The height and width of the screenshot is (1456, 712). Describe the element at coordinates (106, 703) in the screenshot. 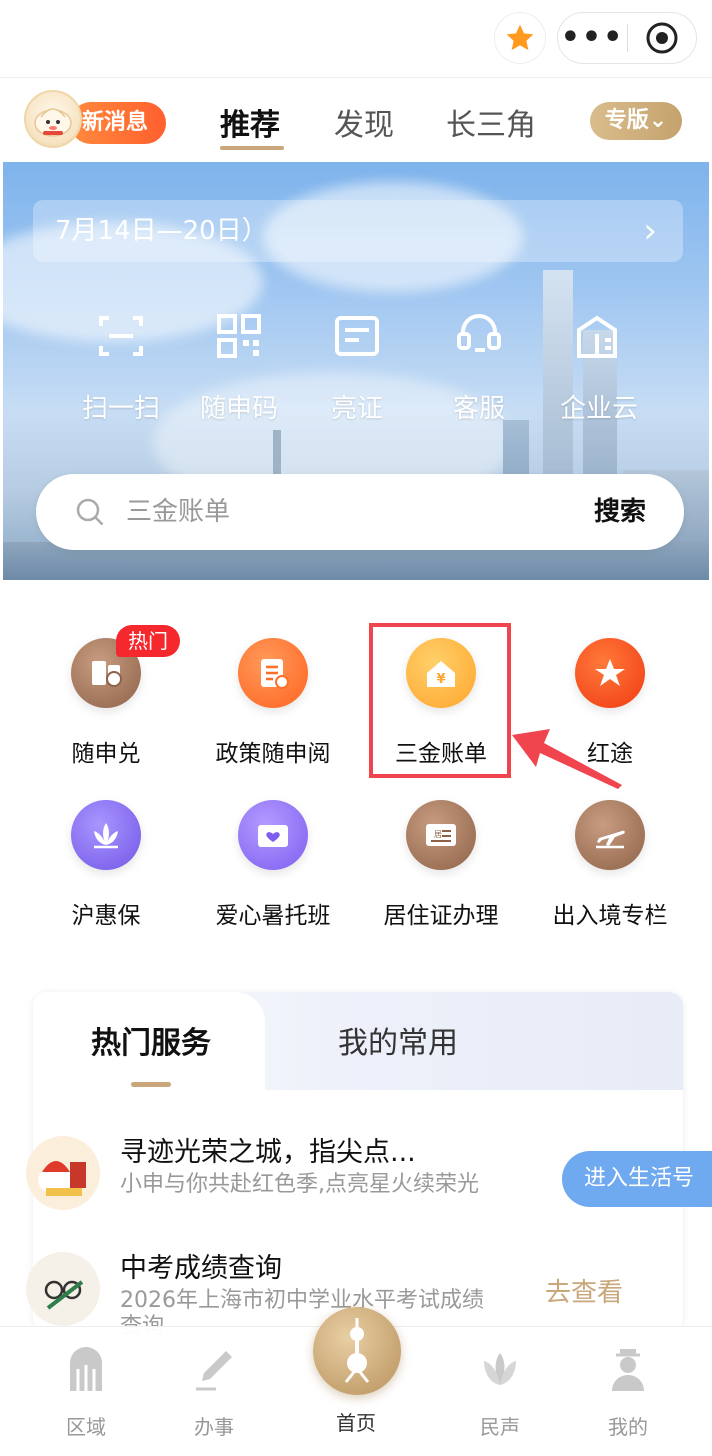

I see `service-suishendui: 随申兑` at that location.